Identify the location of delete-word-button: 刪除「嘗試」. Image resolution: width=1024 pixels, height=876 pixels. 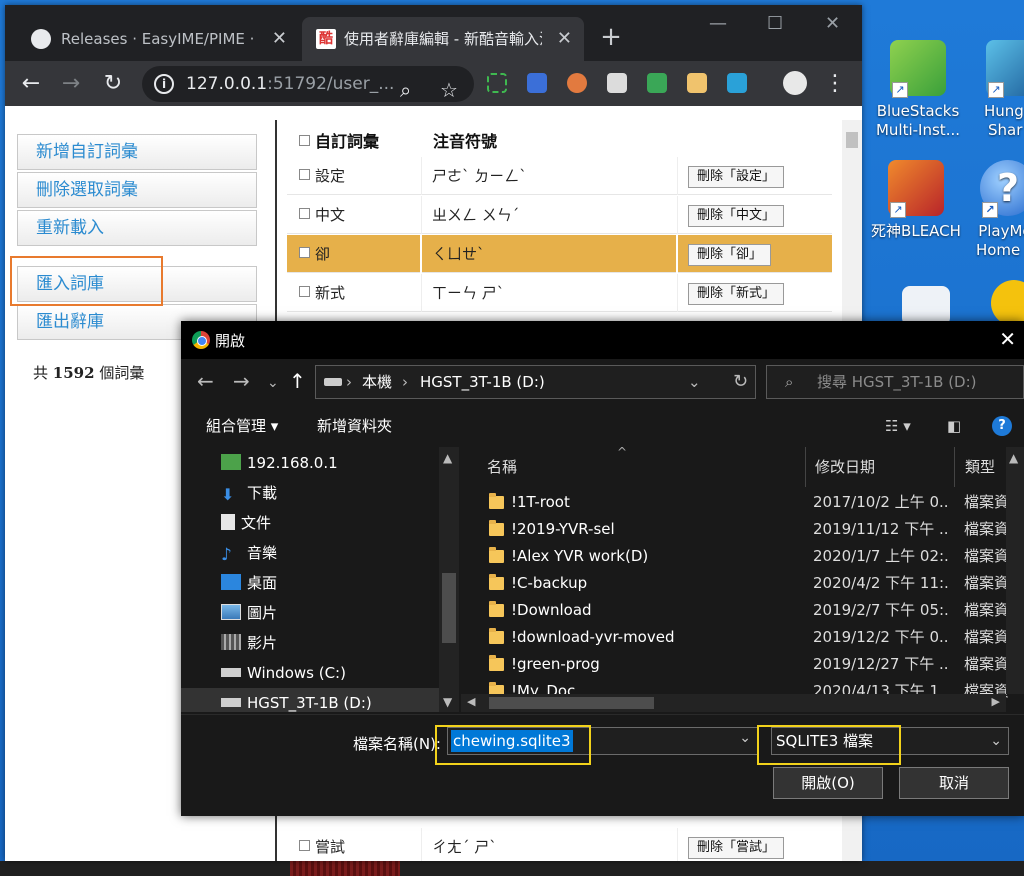
(736, 848).